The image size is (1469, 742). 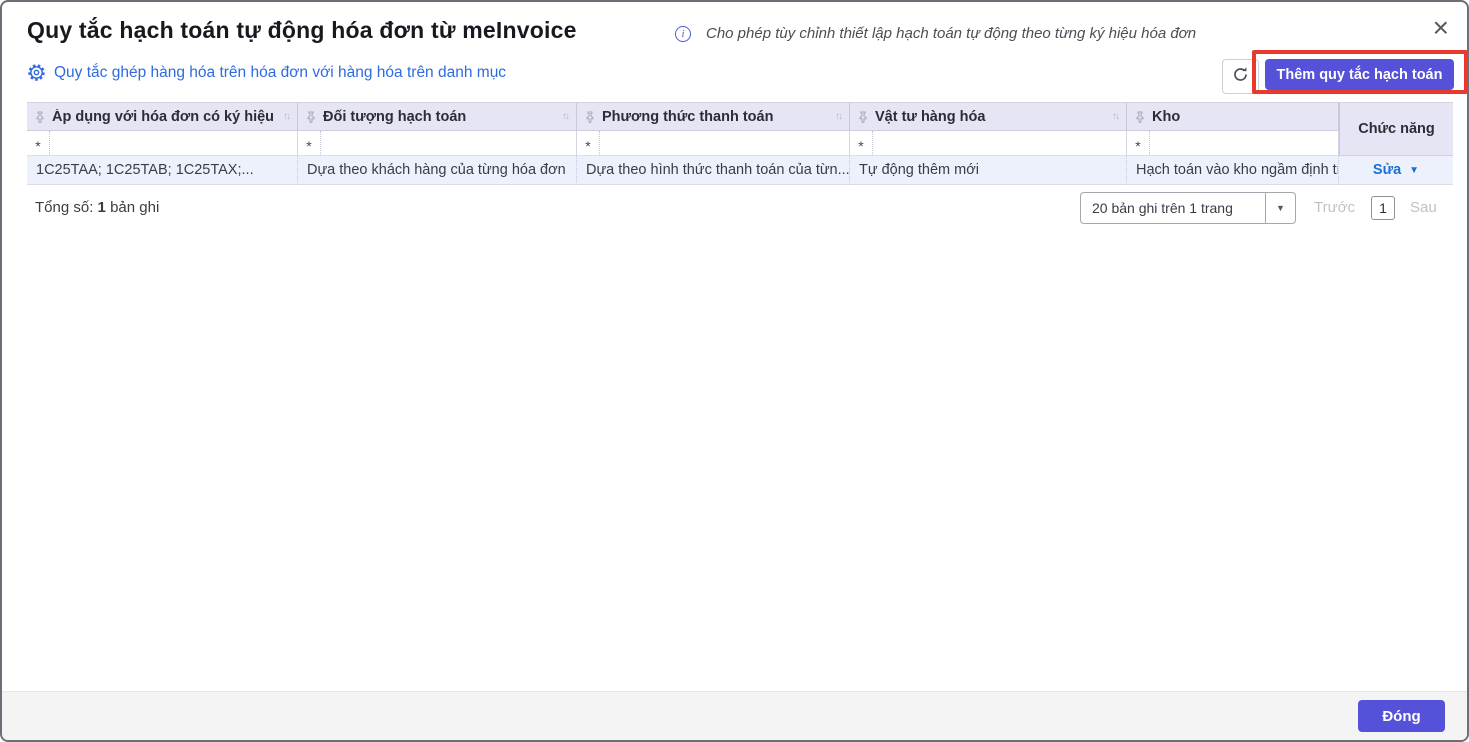 What do you see at coordinates (64, 207) in the screenshot?
I see `summary-label: Tổng số:` at bounding box center [64, 207].